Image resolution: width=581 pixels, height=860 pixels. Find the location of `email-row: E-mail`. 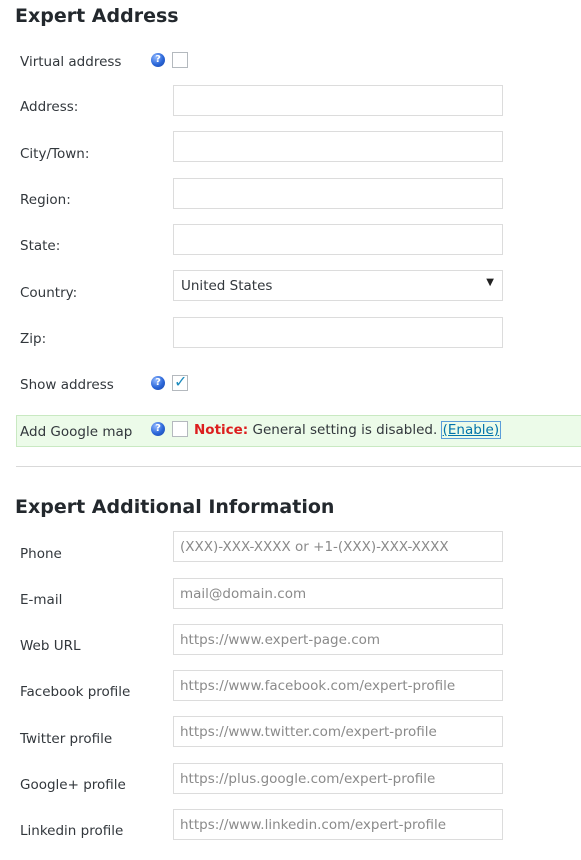

email-row: E-mail is located at coordinates (290, 594).